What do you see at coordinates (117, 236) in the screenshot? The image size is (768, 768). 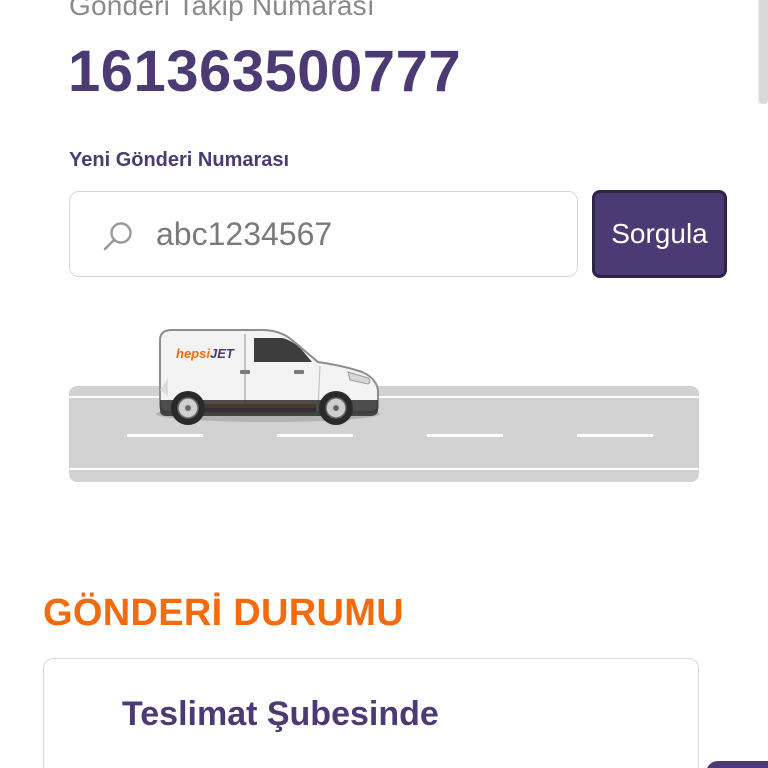 I see `search-icon` at bounding box center [117, 236].